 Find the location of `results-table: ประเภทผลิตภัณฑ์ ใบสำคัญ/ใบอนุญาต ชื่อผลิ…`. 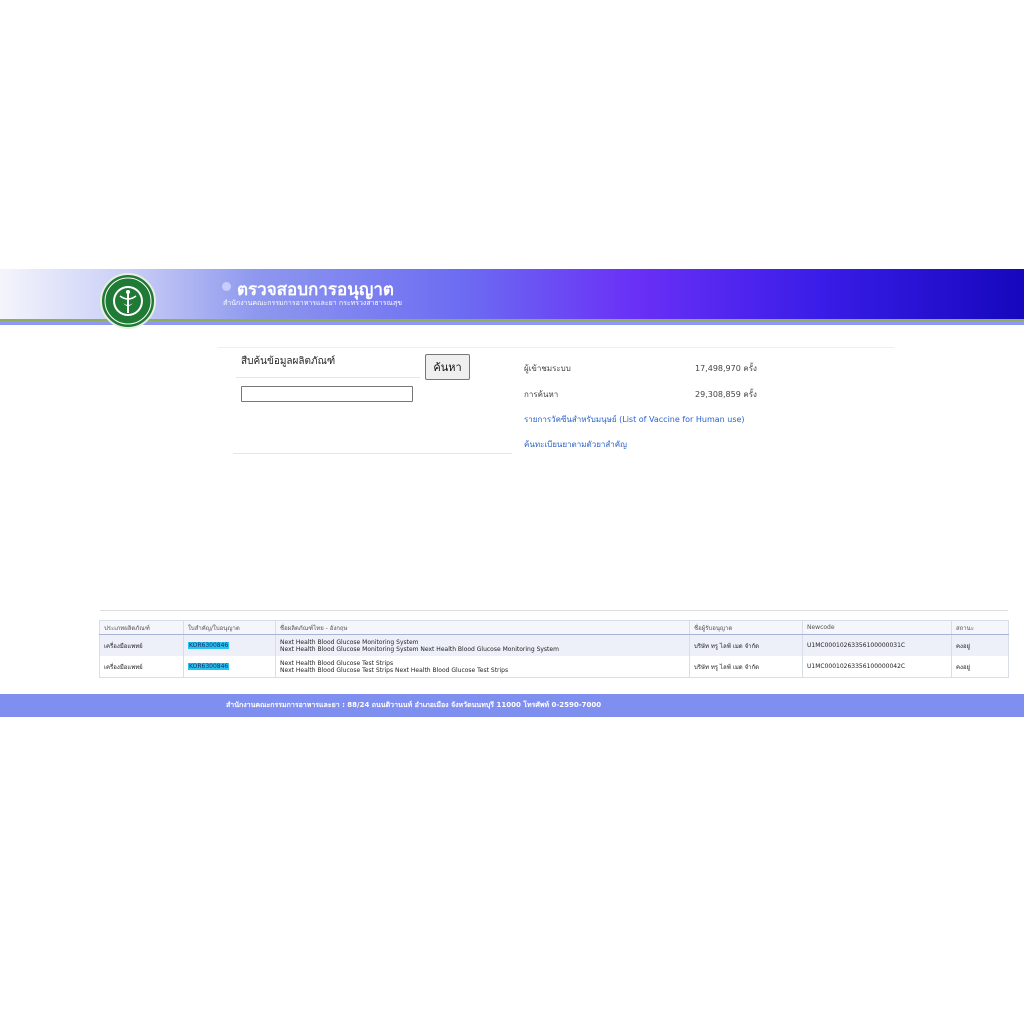

results-table: ประเภทผลิตภัณฑ์ ใบสำคัญ/ใบอนุญาต ชื่อผลิ… is located at coordinates (554, 649).